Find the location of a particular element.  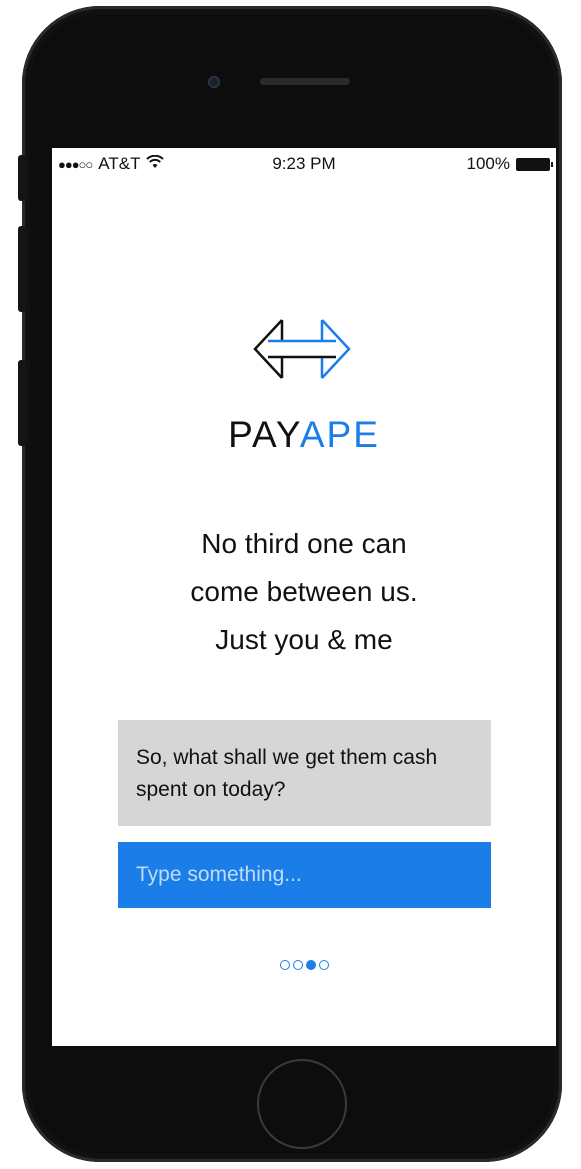

status-right: 100% is located at coordinates (509, 164).